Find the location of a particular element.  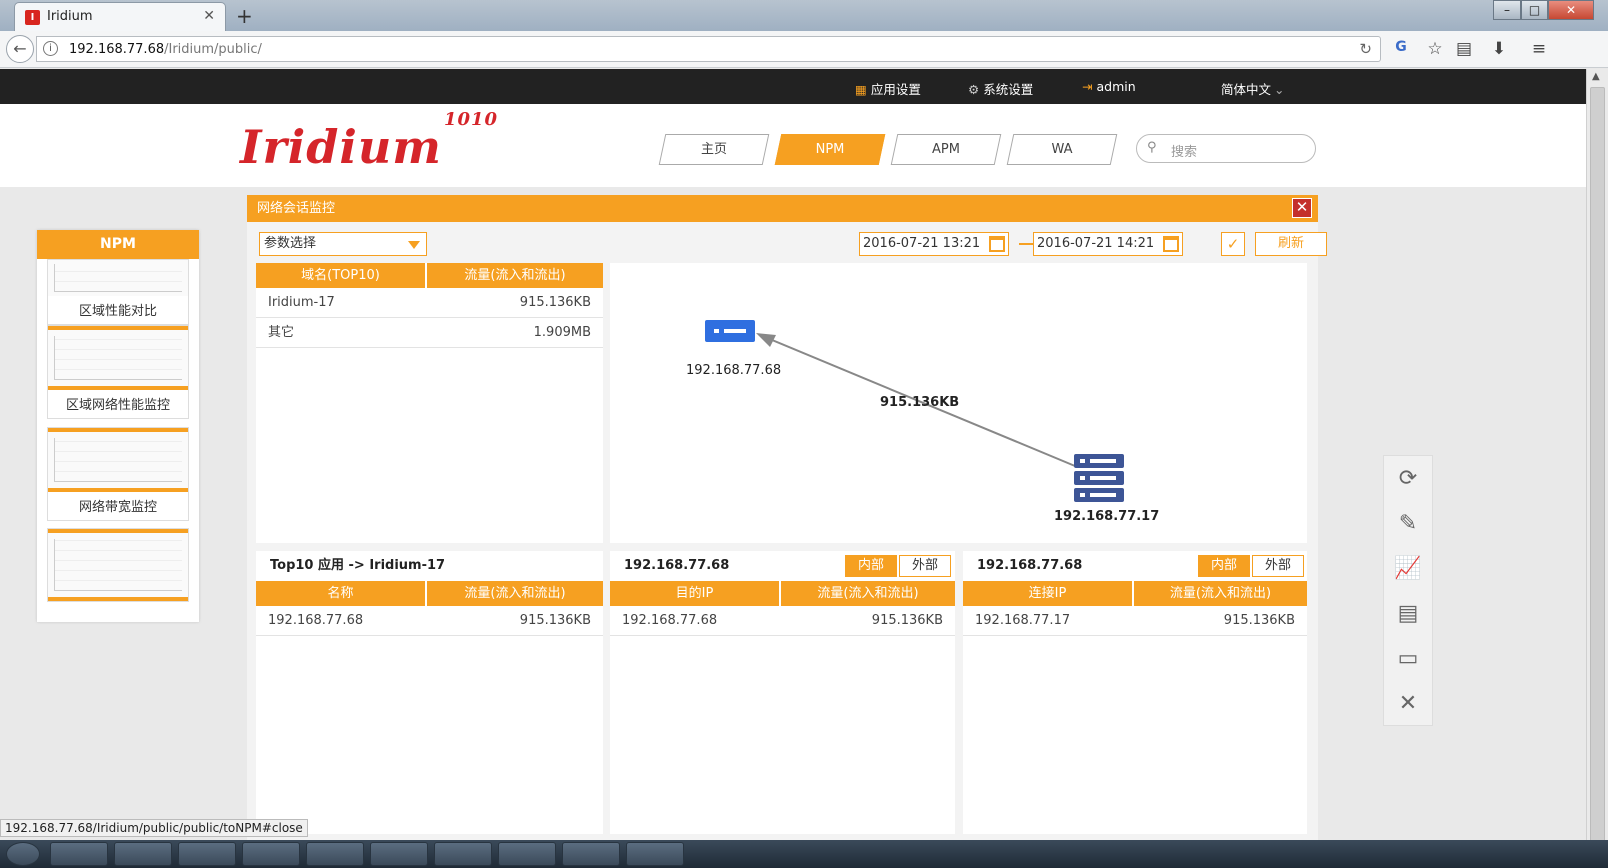

address-bar: i 192.168.77.68/Iridium/public/ ↻ is located at coordinates (708, 49).